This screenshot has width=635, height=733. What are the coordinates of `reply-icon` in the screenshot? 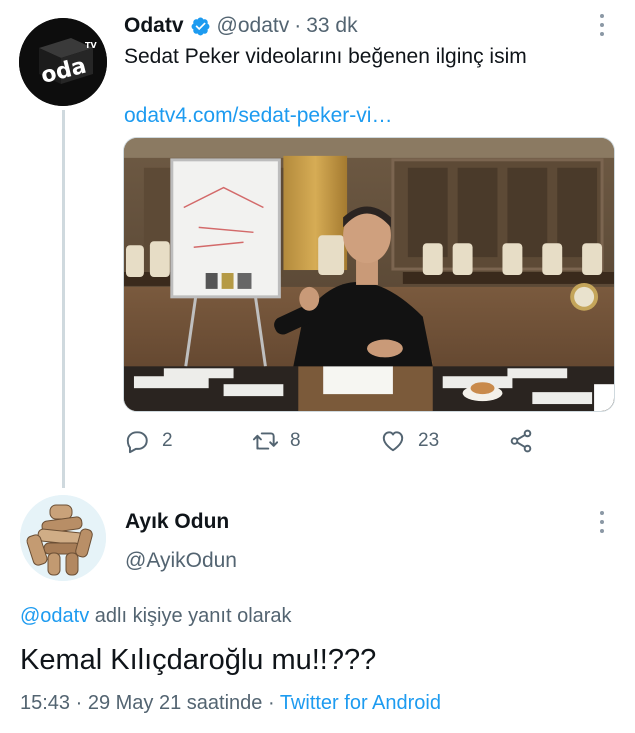 It's located at (137, 442).